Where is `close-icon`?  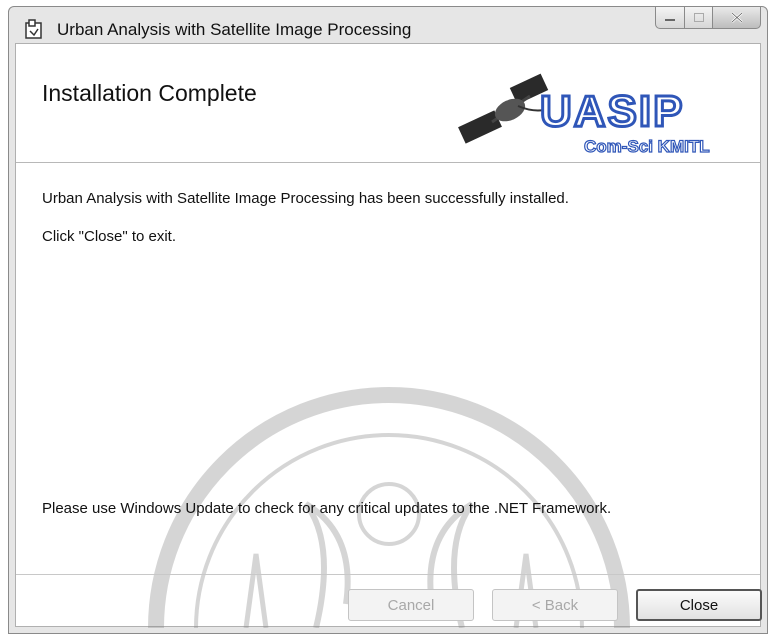
close-icon is located at coordinates (736, 17).